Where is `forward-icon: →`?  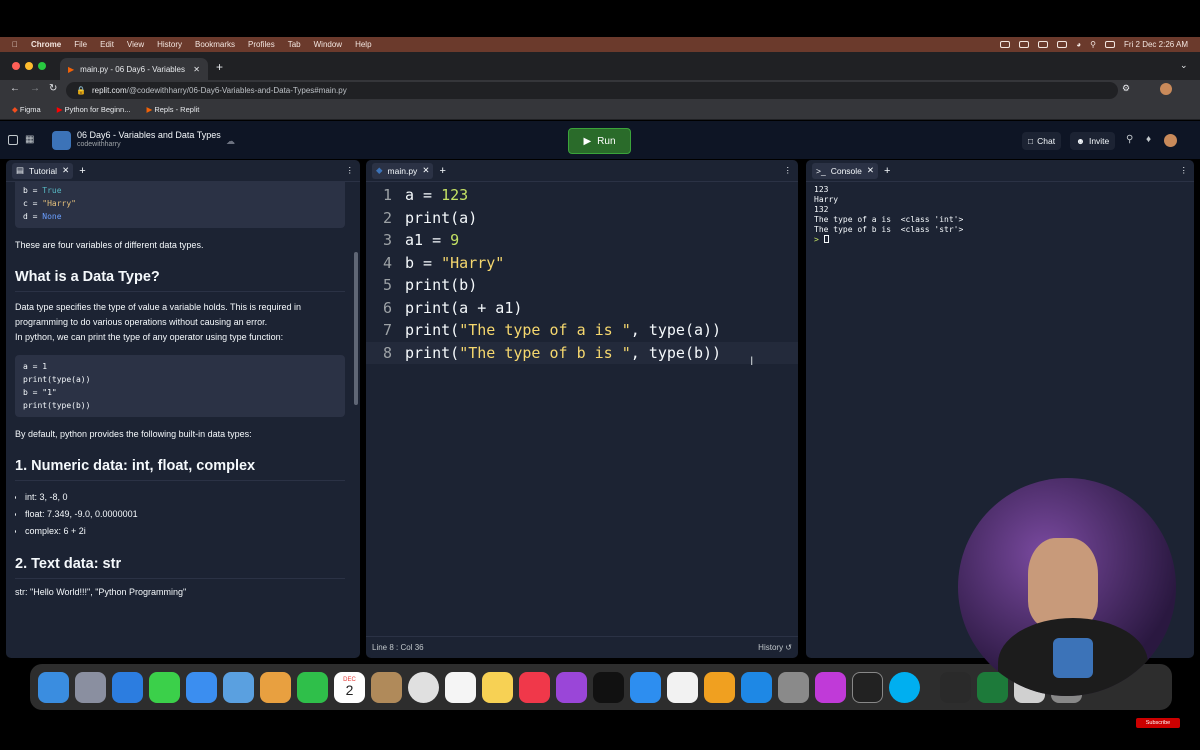
forward-icon: → is located at coordinates (35, 88).